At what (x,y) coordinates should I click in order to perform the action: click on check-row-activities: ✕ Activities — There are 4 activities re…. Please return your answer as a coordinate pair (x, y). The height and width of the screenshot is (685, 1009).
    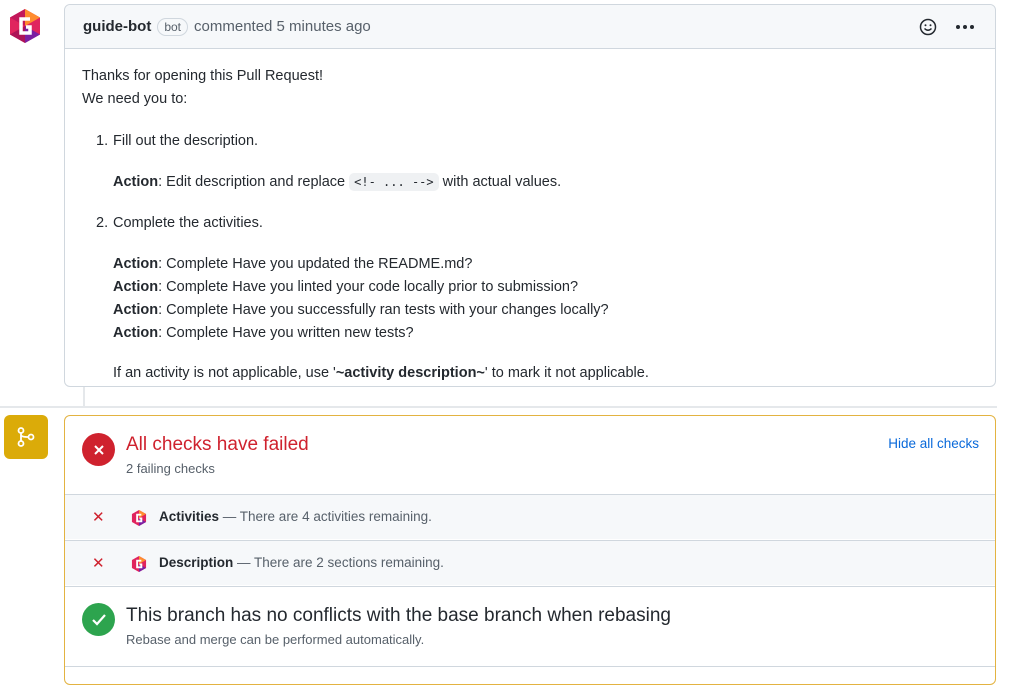
    Looking at the image, I should click on (530, 516).